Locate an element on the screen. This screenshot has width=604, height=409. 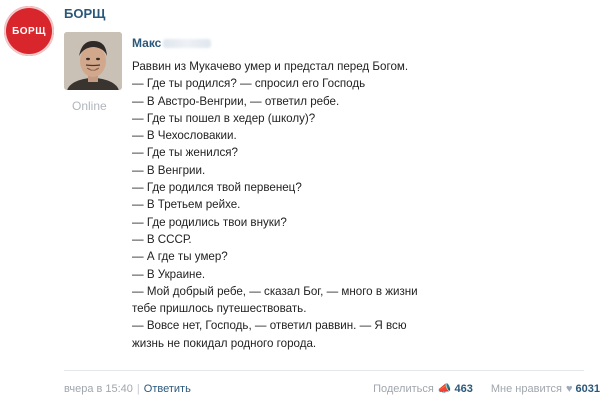
like-count: 6031 is located at coordinates (587, 388).